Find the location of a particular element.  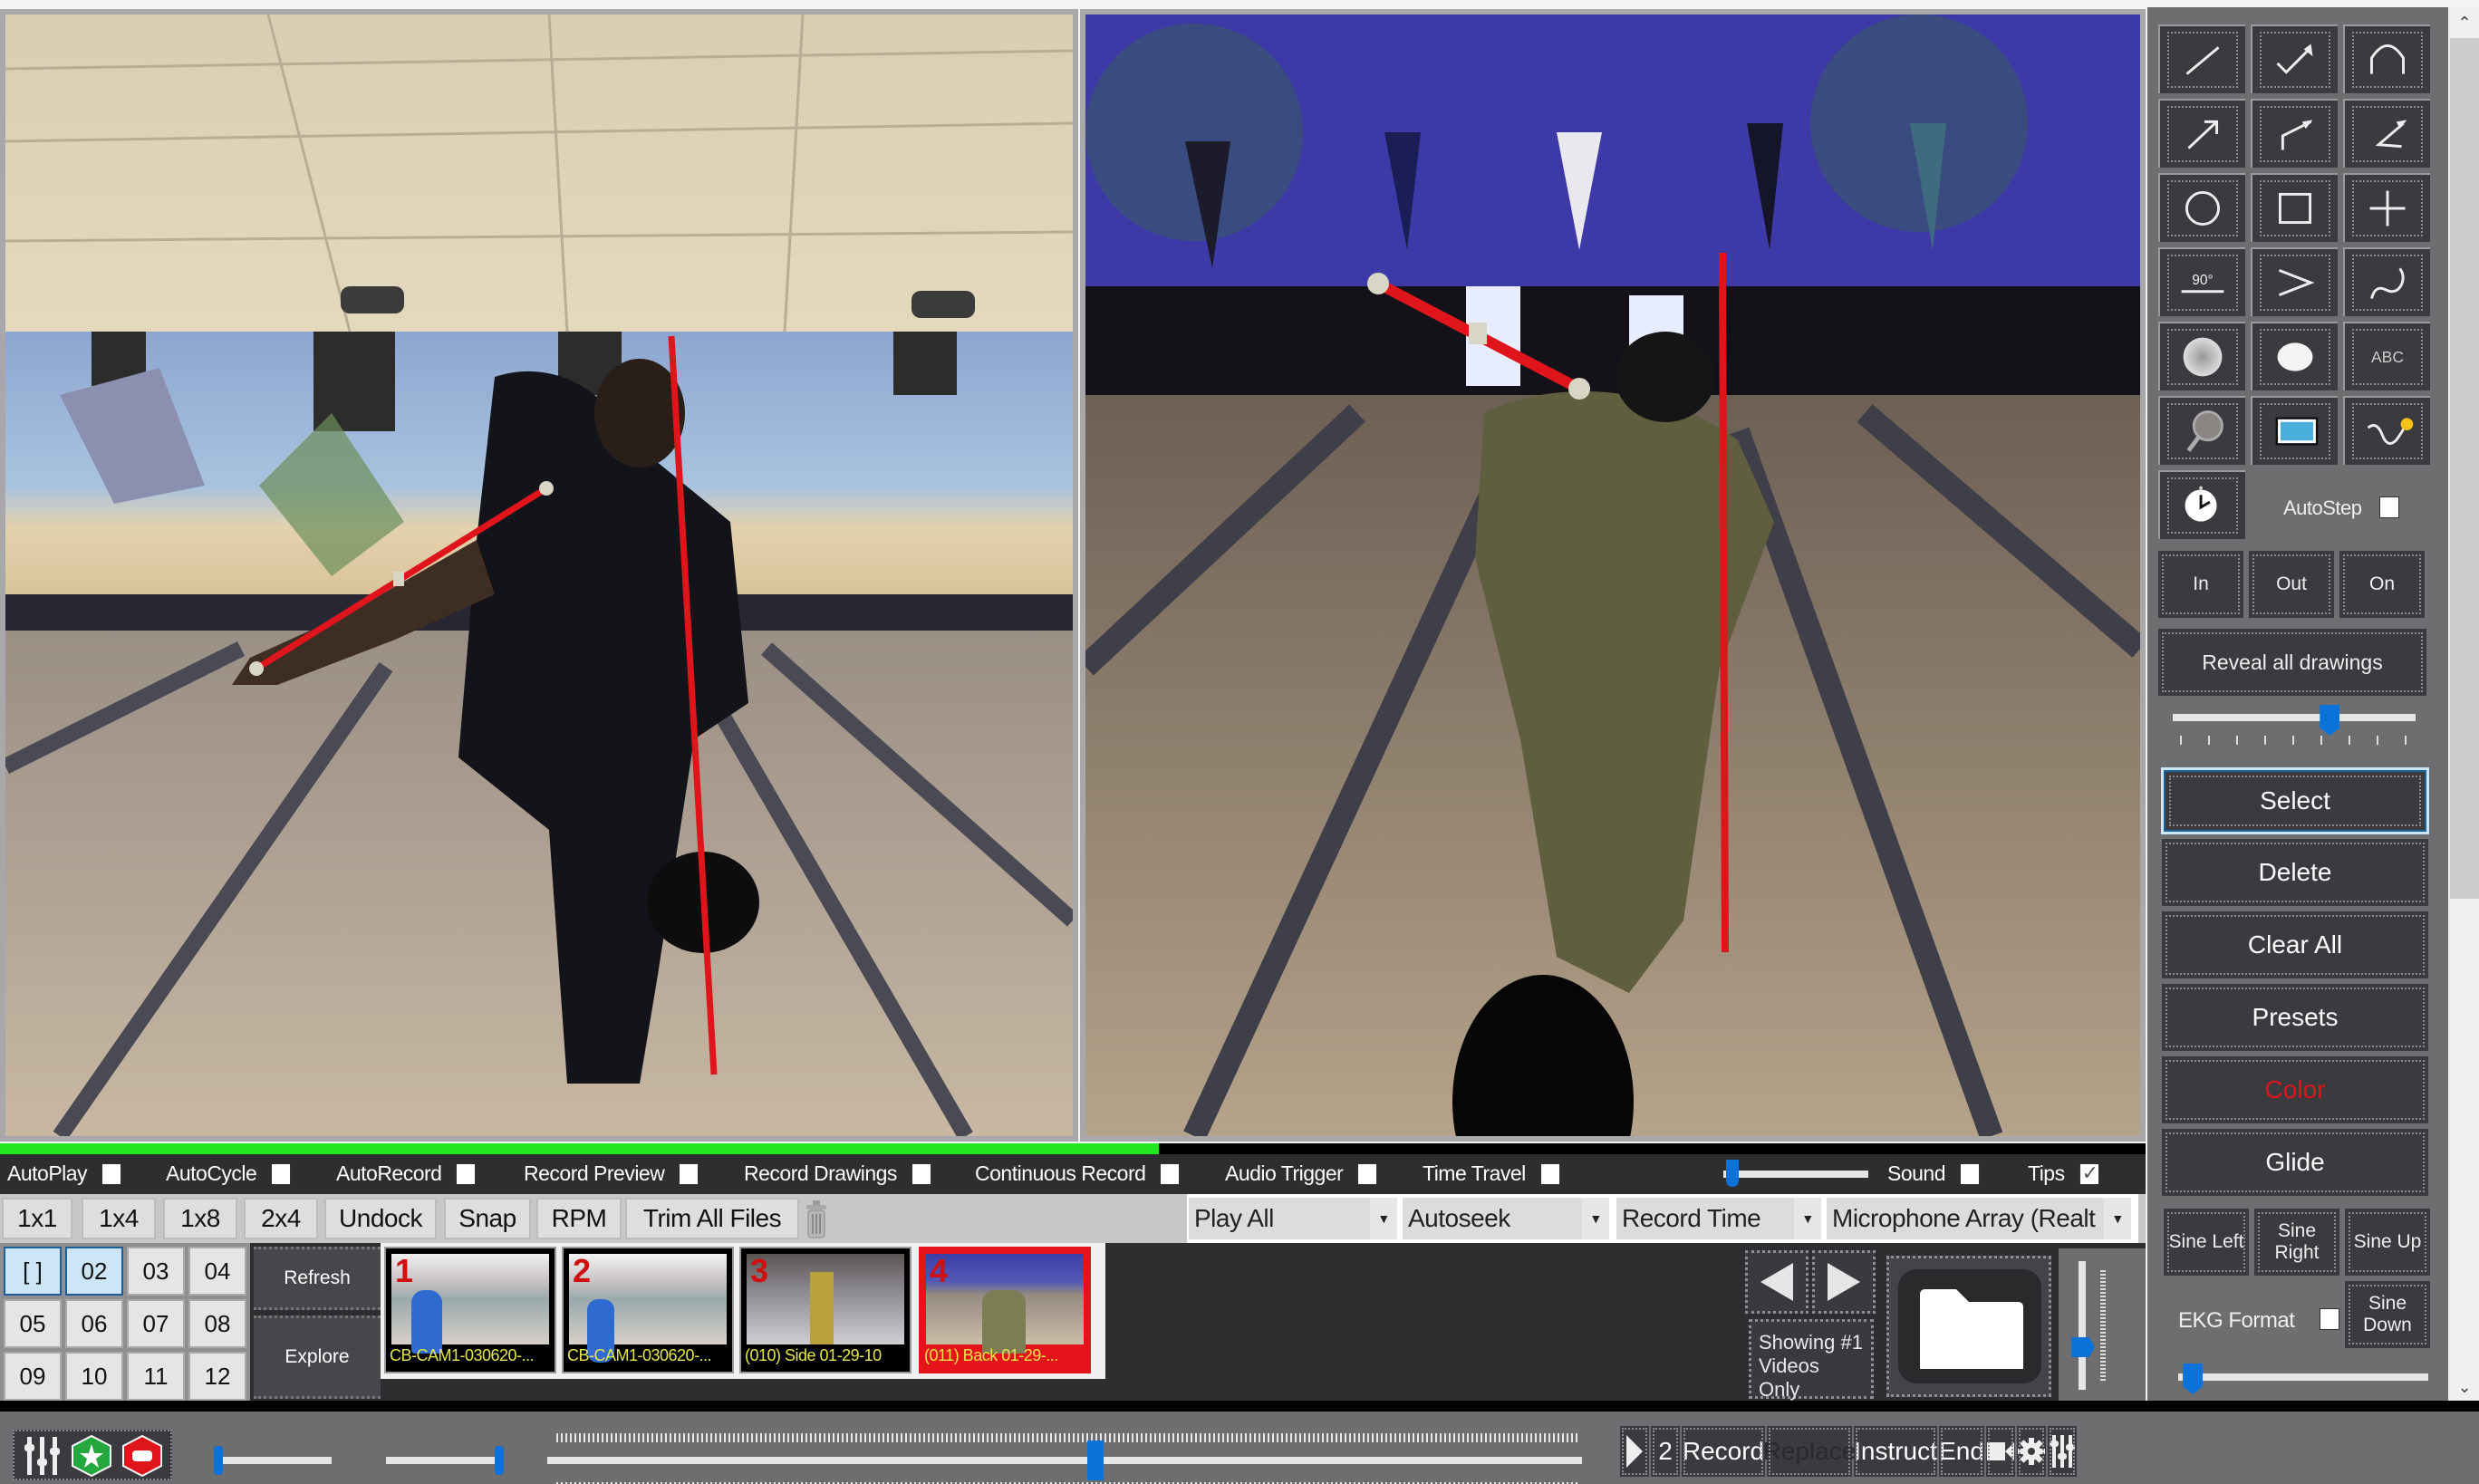

volume-slider-thumb is located at coordinates (1732, 1174).